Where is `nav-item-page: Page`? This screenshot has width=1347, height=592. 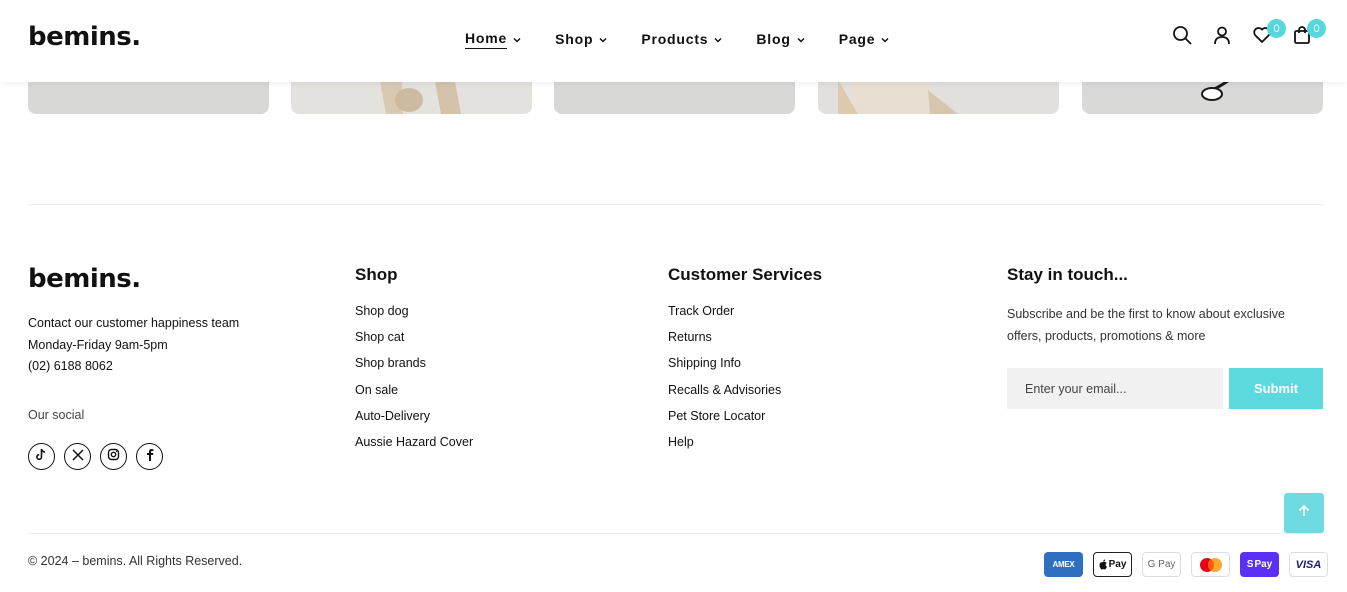 nav-item-page: Page is located at coordinates (864, 39).